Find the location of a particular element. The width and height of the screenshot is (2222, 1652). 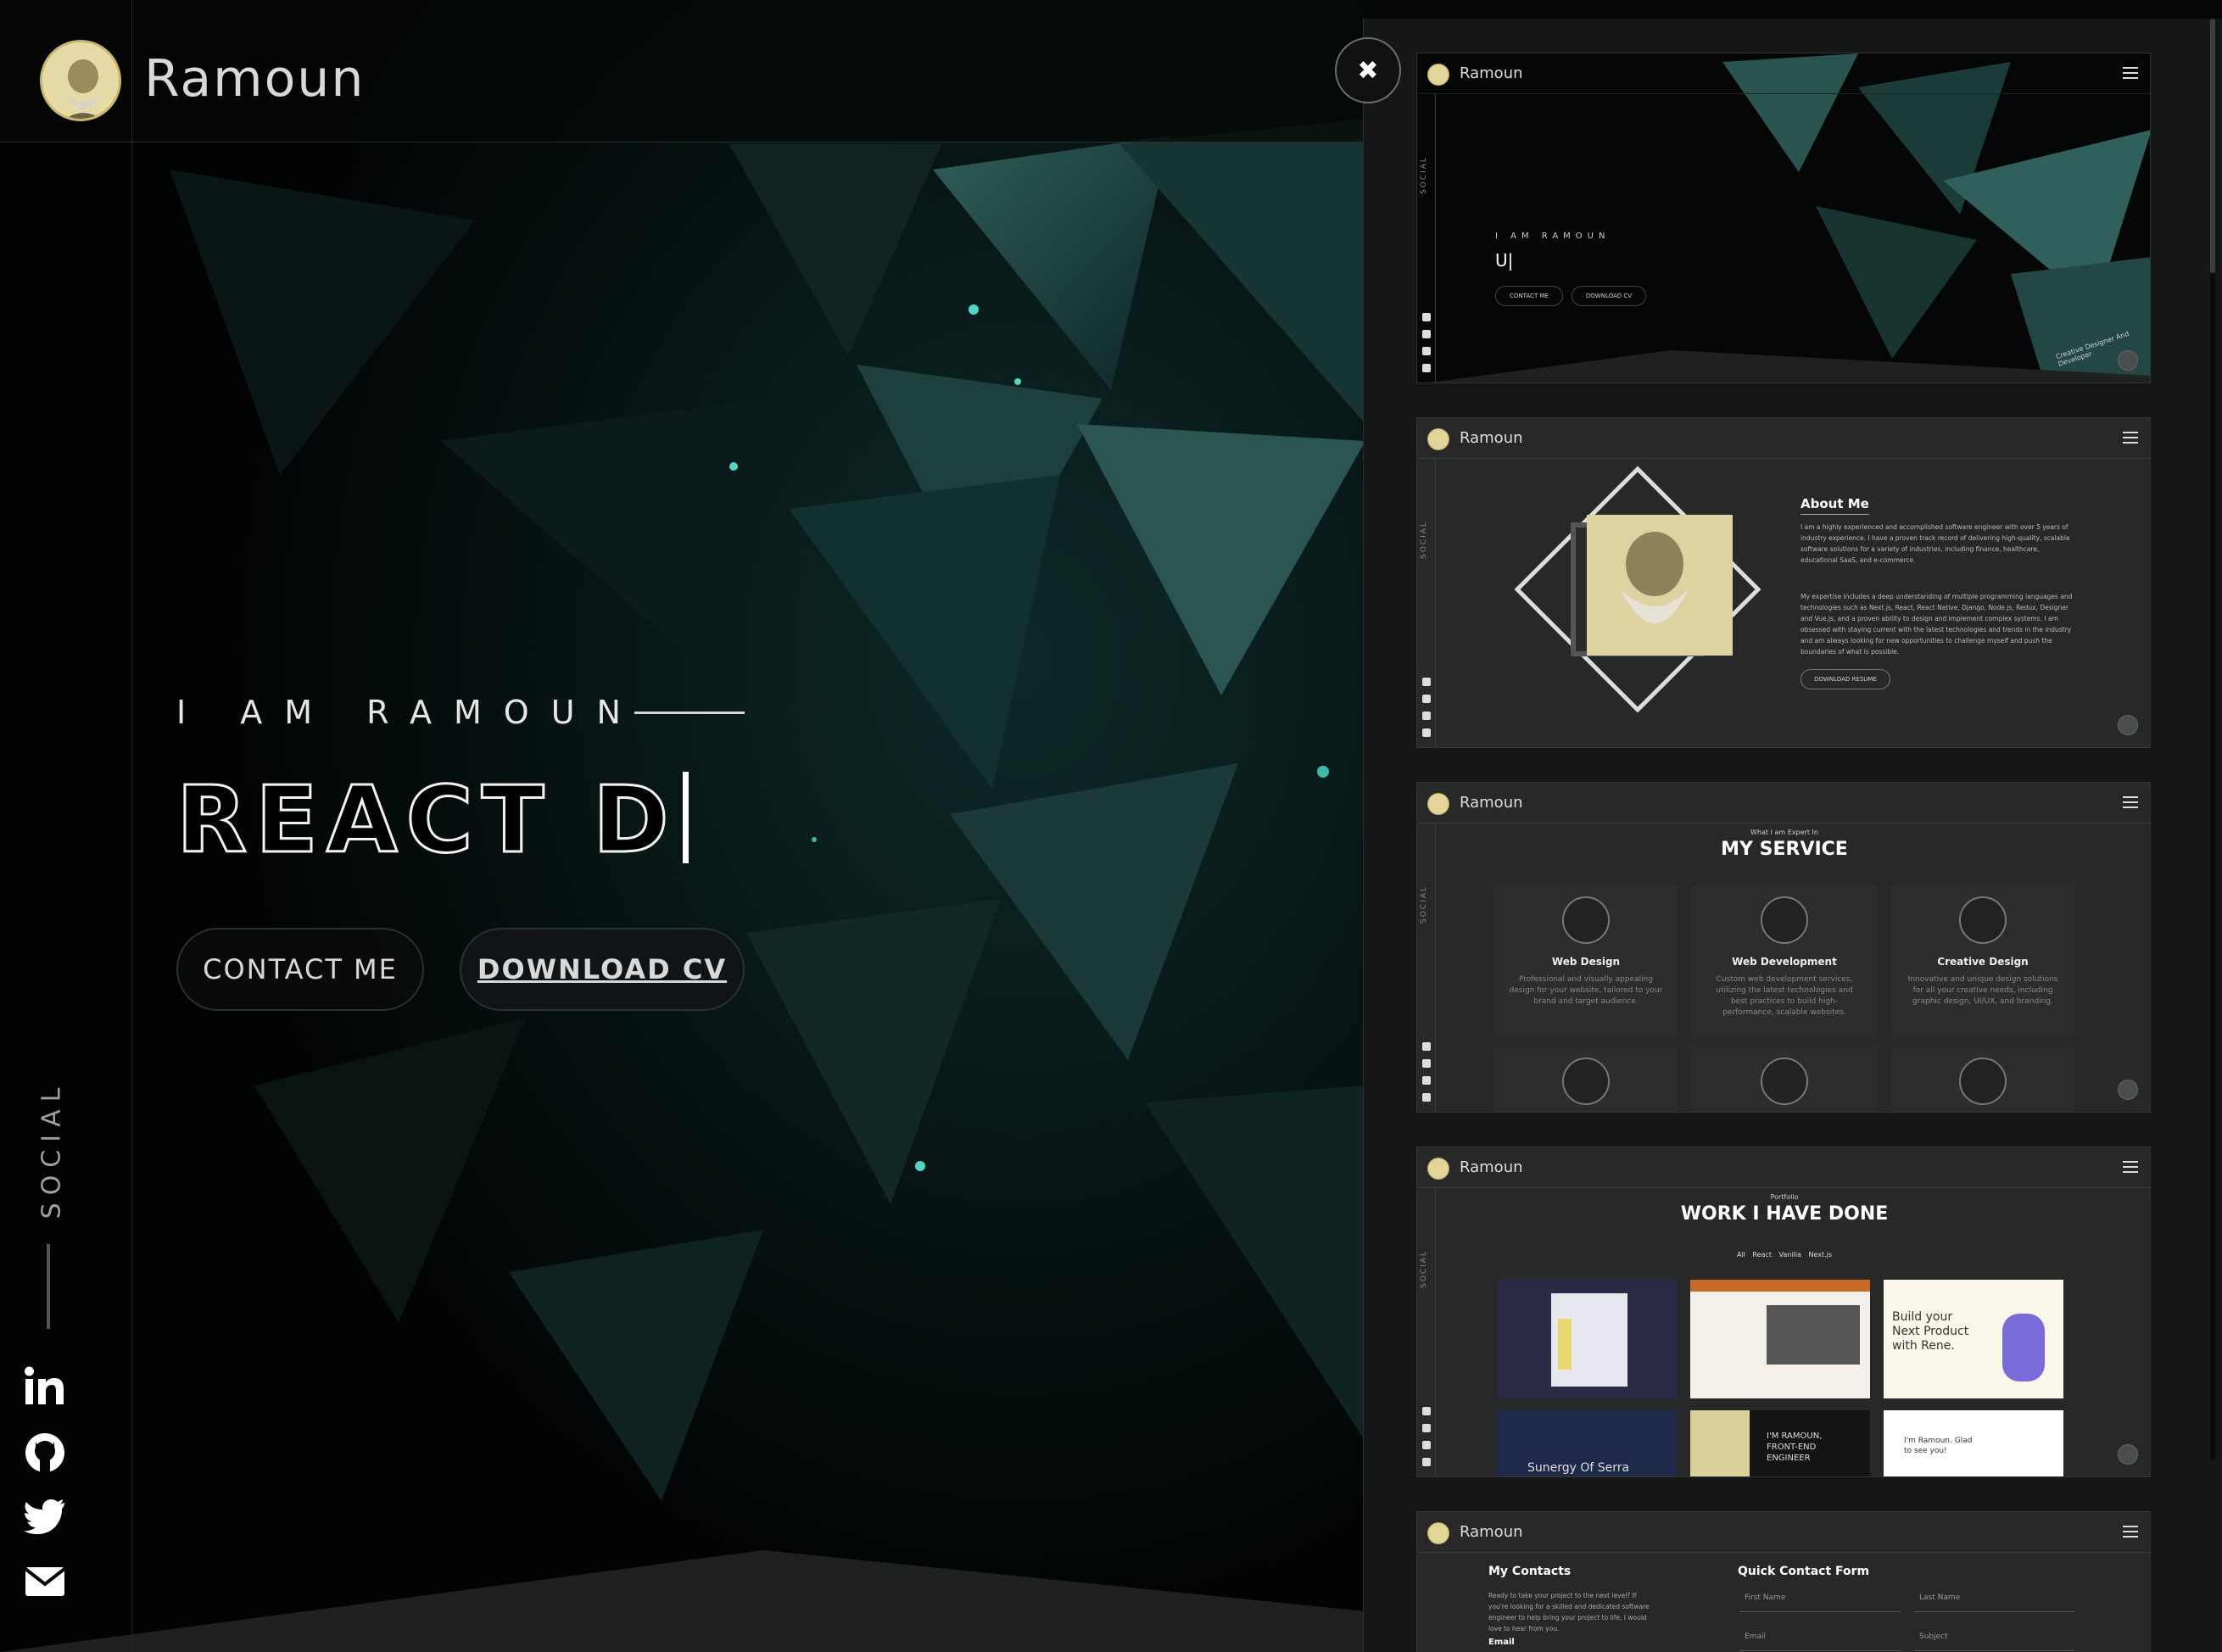

preview-home-role: U| is located at coordinates (1504, 261).